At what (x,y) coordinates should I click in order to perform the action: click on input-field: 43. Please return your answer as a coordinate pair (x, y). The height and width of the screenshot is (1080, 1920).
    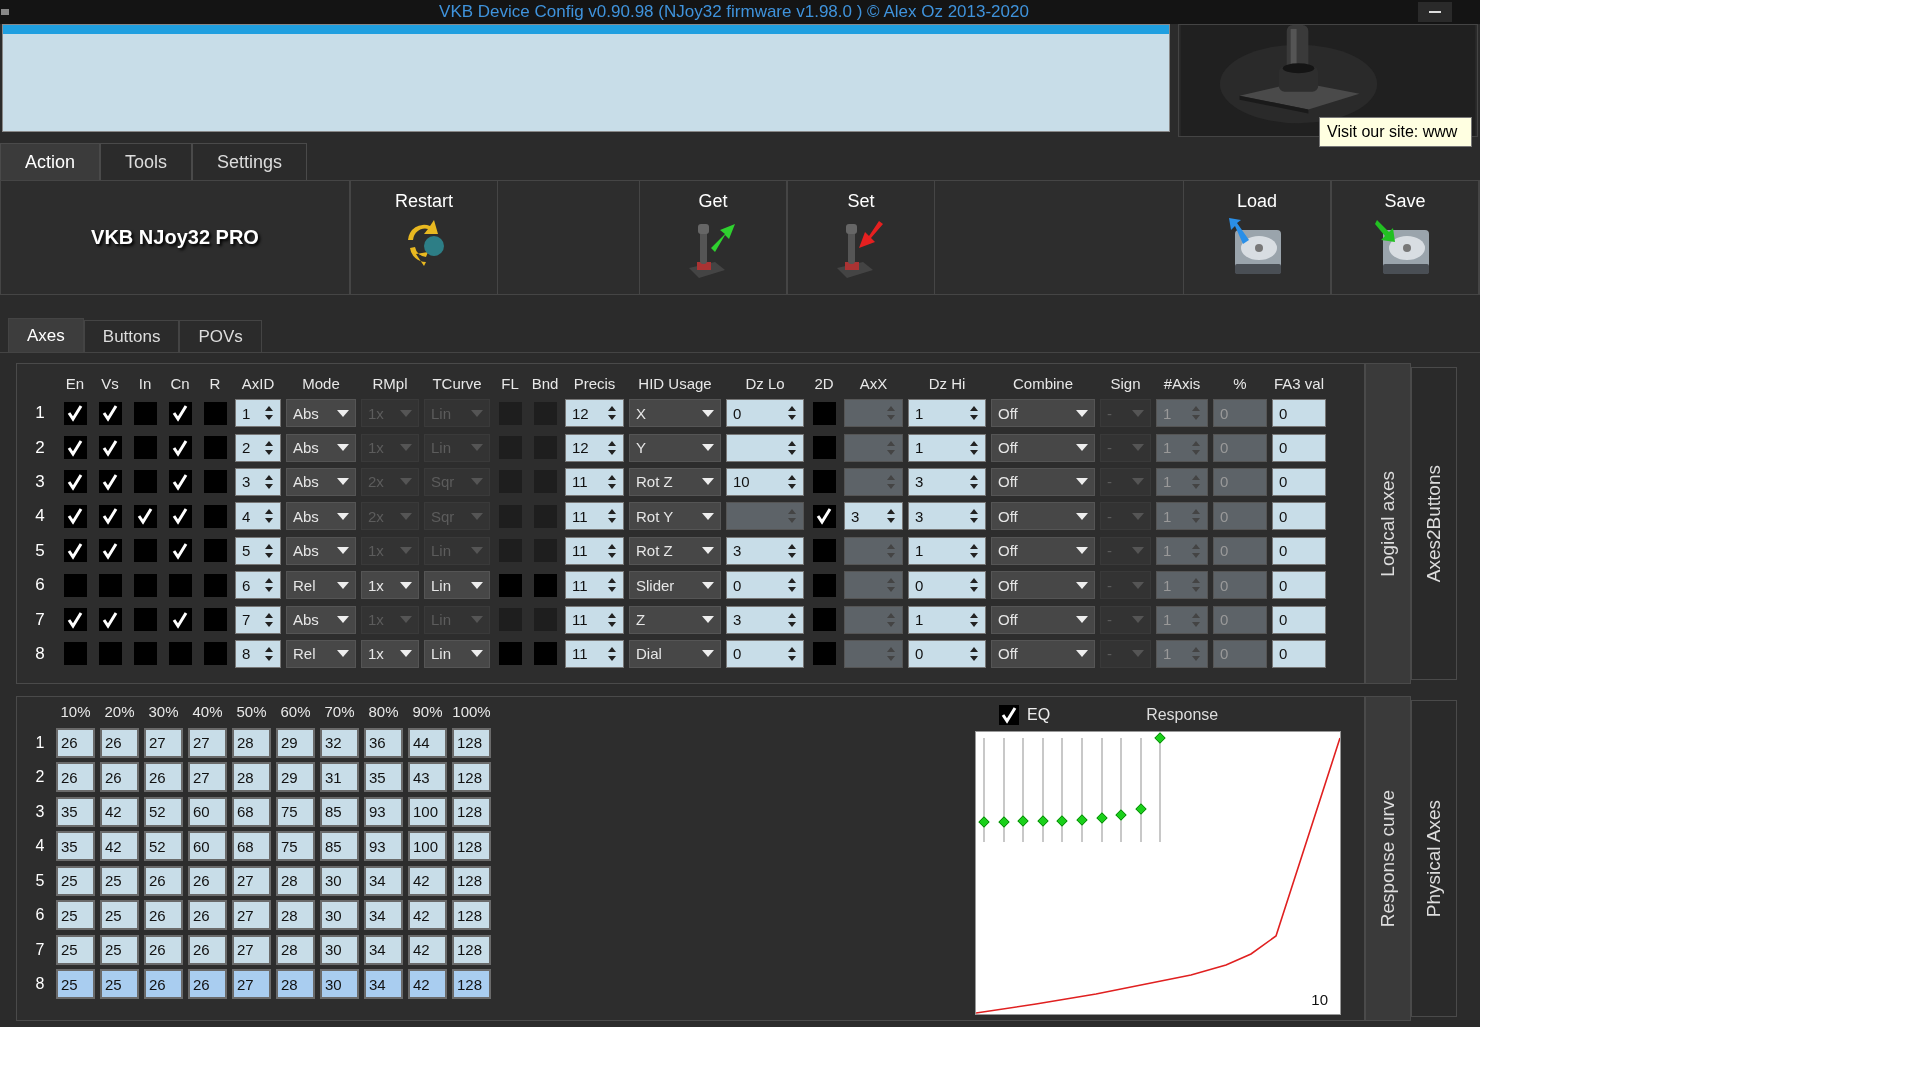
    Looking at the image, I should click on (427, 777).